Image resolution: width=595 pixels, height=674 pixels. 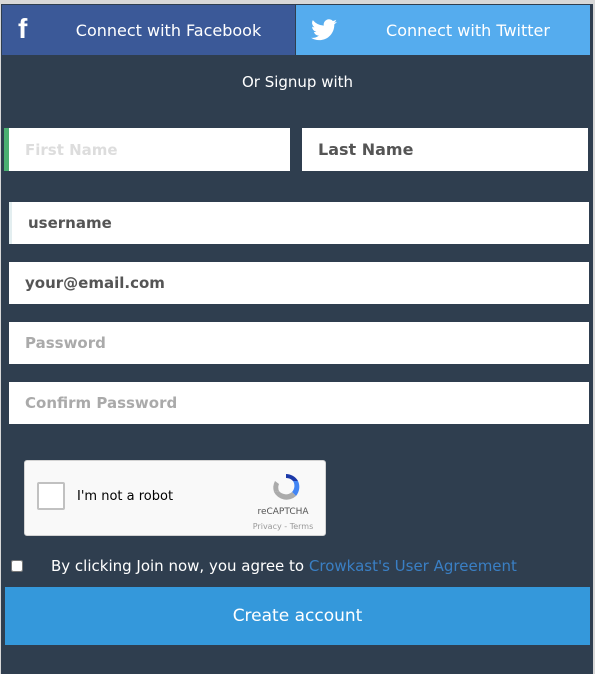 I want to click on email-input, so click(x=299, y=283).